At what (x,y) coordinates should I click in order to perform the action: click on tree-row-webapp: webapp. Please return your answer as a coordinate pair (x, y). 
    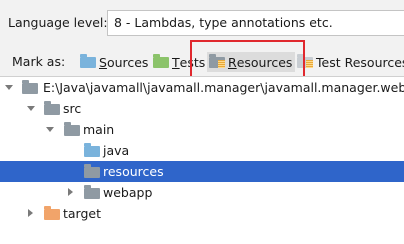
    Looking at the image, I should click on (202, 192).